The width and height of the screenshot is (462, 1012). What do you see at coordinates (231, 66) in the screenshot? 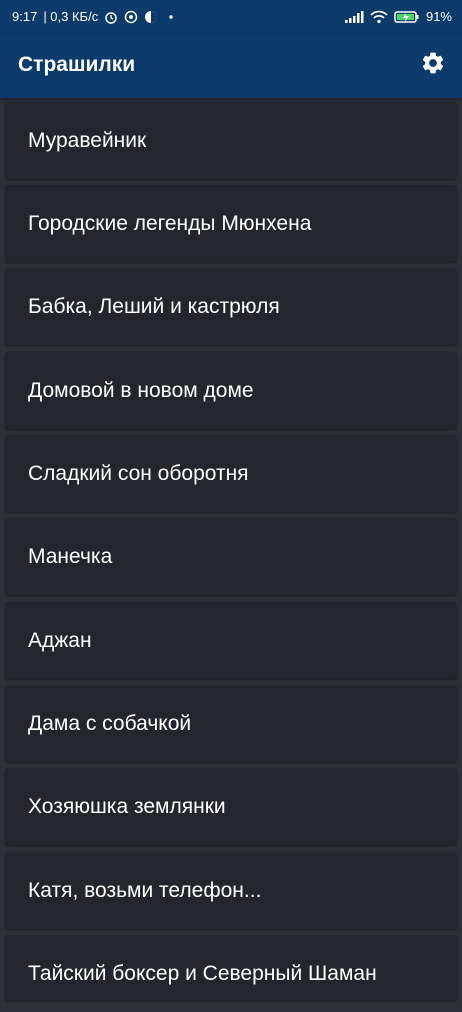
I see `app-bar: Страшилки` at bounding box center [231, 66].